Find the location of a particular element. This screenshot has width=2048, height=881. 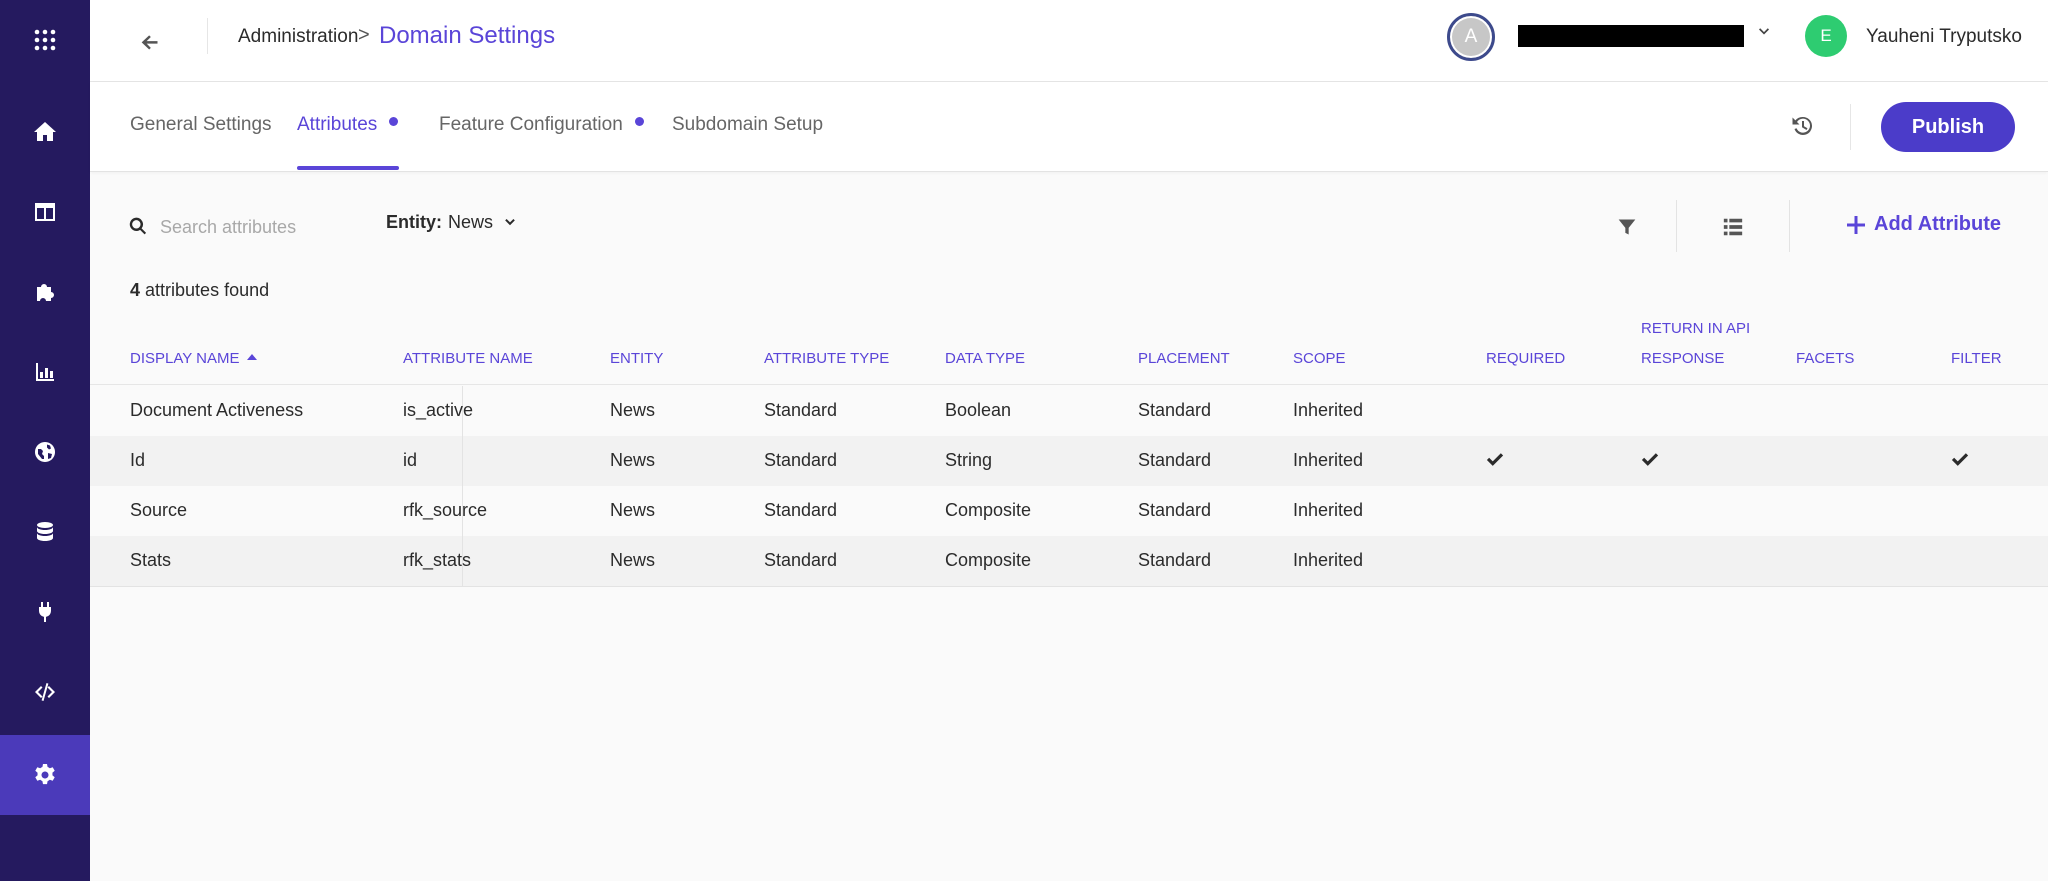

add-attribute-label: Add Attribute is located at coordinates (1938, 224).